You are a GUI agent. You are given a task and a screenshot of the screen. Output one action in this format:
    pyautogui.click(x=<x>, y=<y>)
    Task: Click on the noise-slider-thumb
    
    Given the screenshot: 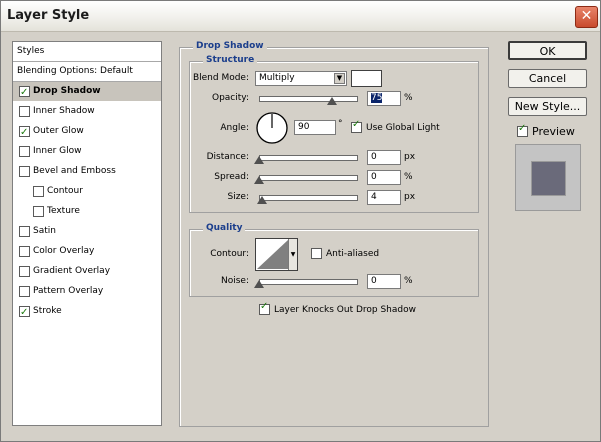 What is the action you would take?
    pyautogui.click(x=259, y=284)
    